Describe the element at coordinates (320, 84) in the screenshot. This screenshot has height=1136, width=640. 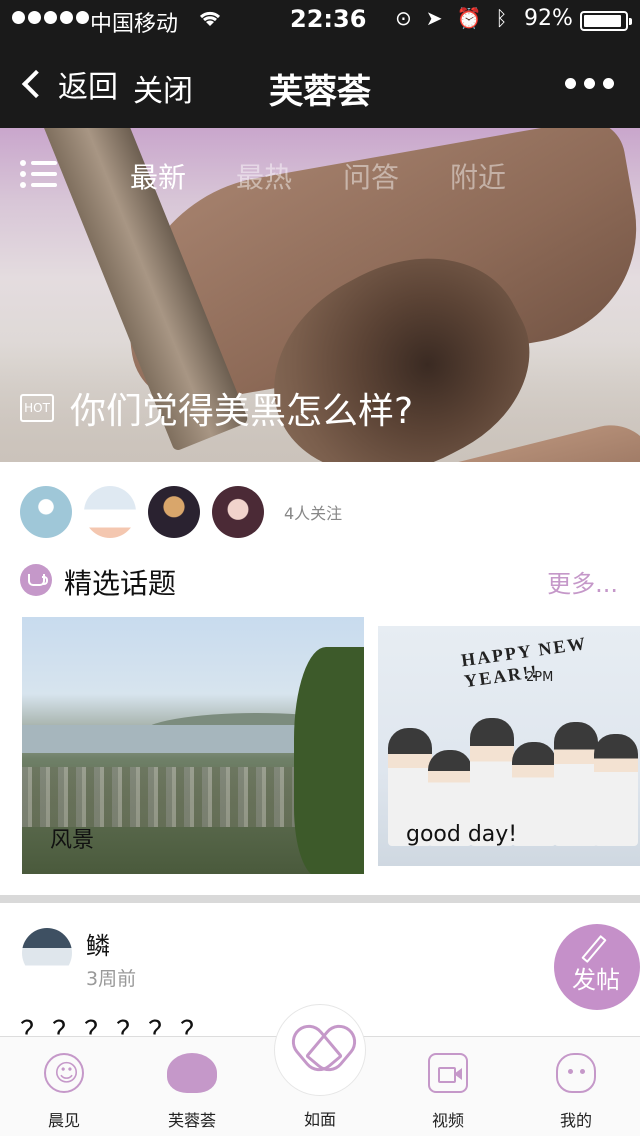
I see `nav-bar: 返回 关闭 芙蓉荟` at that location.